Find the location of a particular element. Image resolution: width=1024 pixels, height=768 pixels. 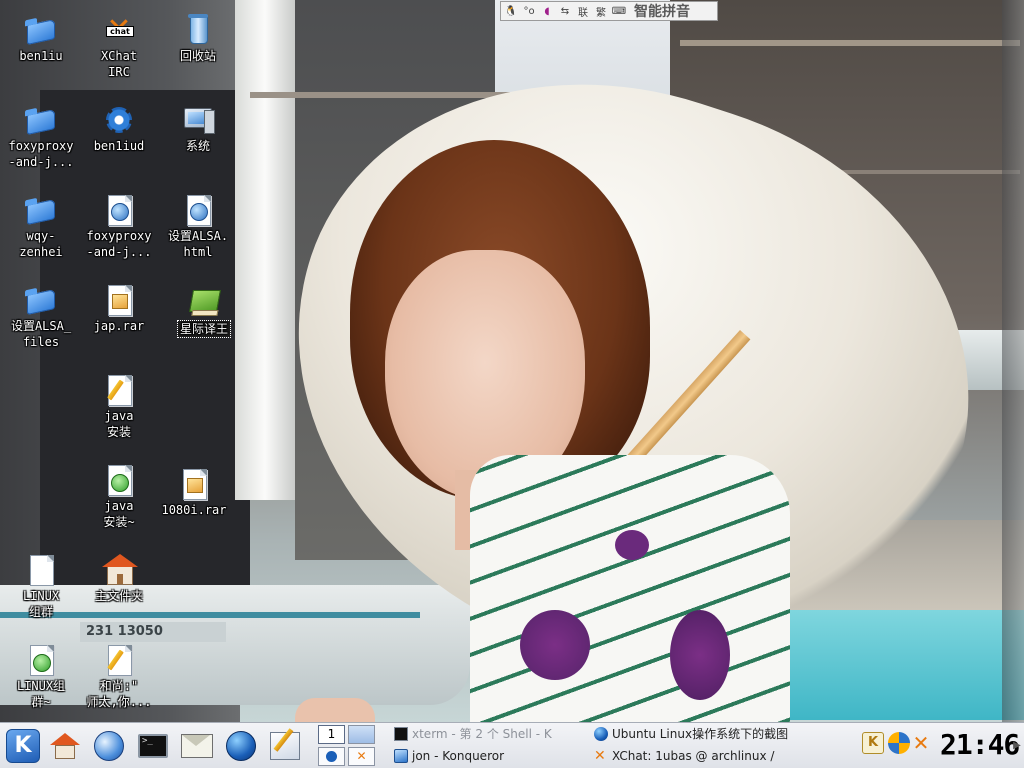

home-icon is located at coordinates (65, 746).